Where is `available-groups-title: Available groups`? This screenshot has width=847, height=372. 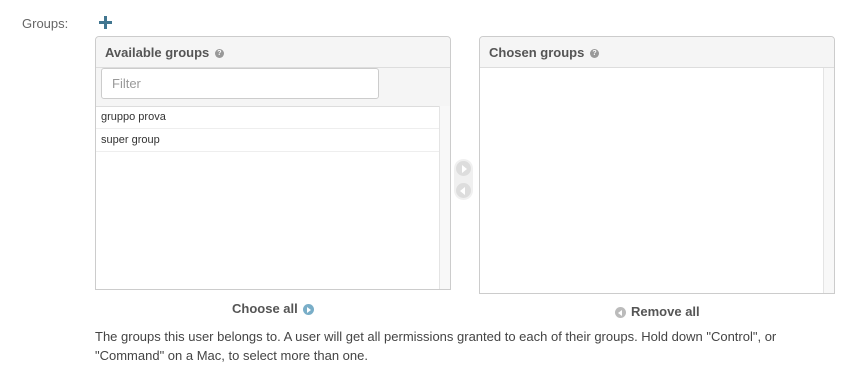 available-groups-title: Available groups is located at coordinates (157, 52).